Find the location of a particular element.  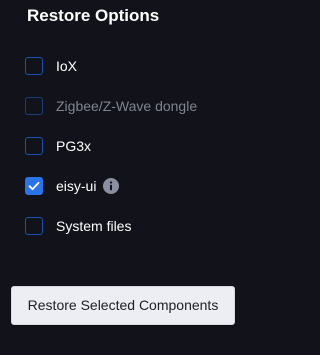

eisy-ui-checkbox is located at coordinates (34, 185).